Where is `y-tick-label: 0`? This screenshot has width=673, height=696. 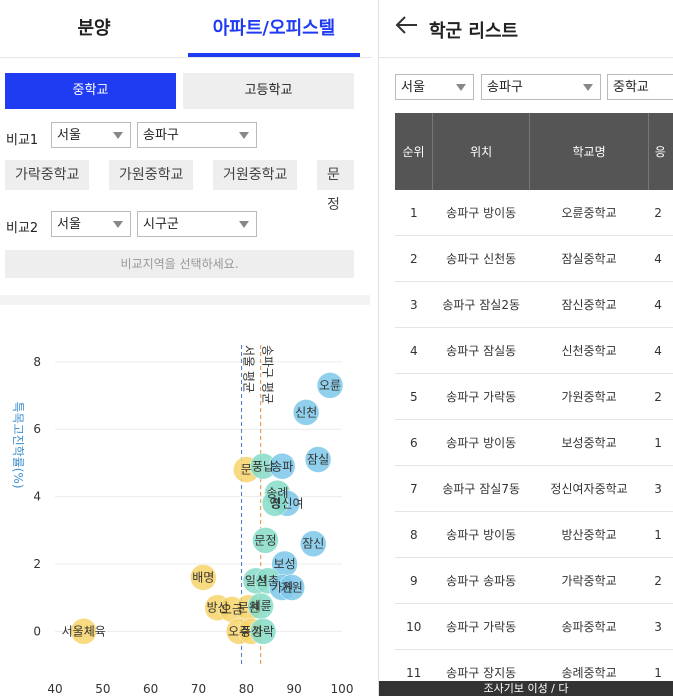
y-tick-label: 0 is located at coordinates (37, 631).